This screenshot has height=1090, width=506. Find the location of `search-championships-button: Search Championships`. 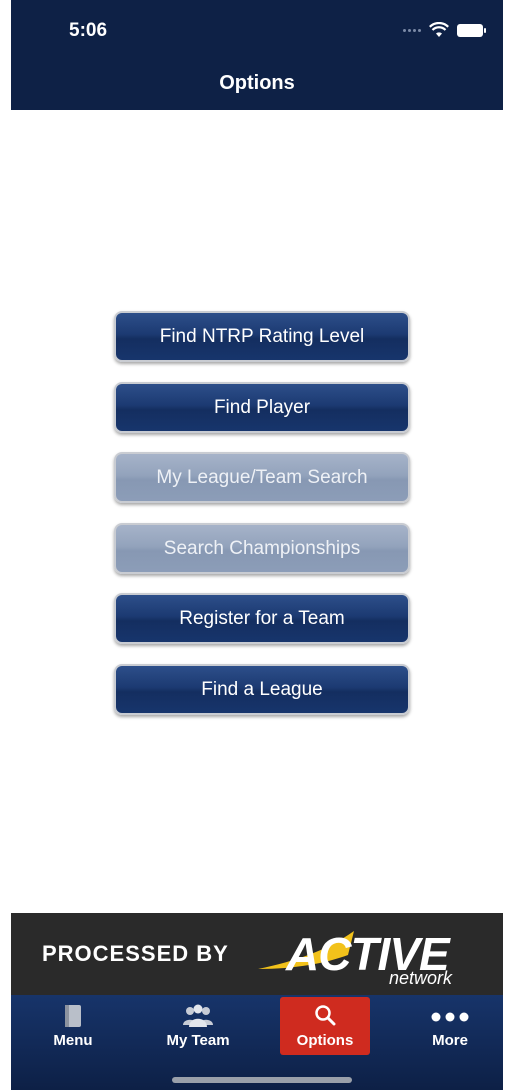

search-championships-button: Search Championships is located at coordinates (262, 548).